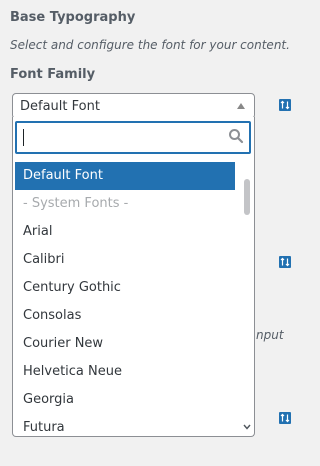 Image resolution: width=320 pixels, height=466 pixels. Describe the element at coordinates (125, 425) in the screenshot. I see `option-futura: Futura` at that location.